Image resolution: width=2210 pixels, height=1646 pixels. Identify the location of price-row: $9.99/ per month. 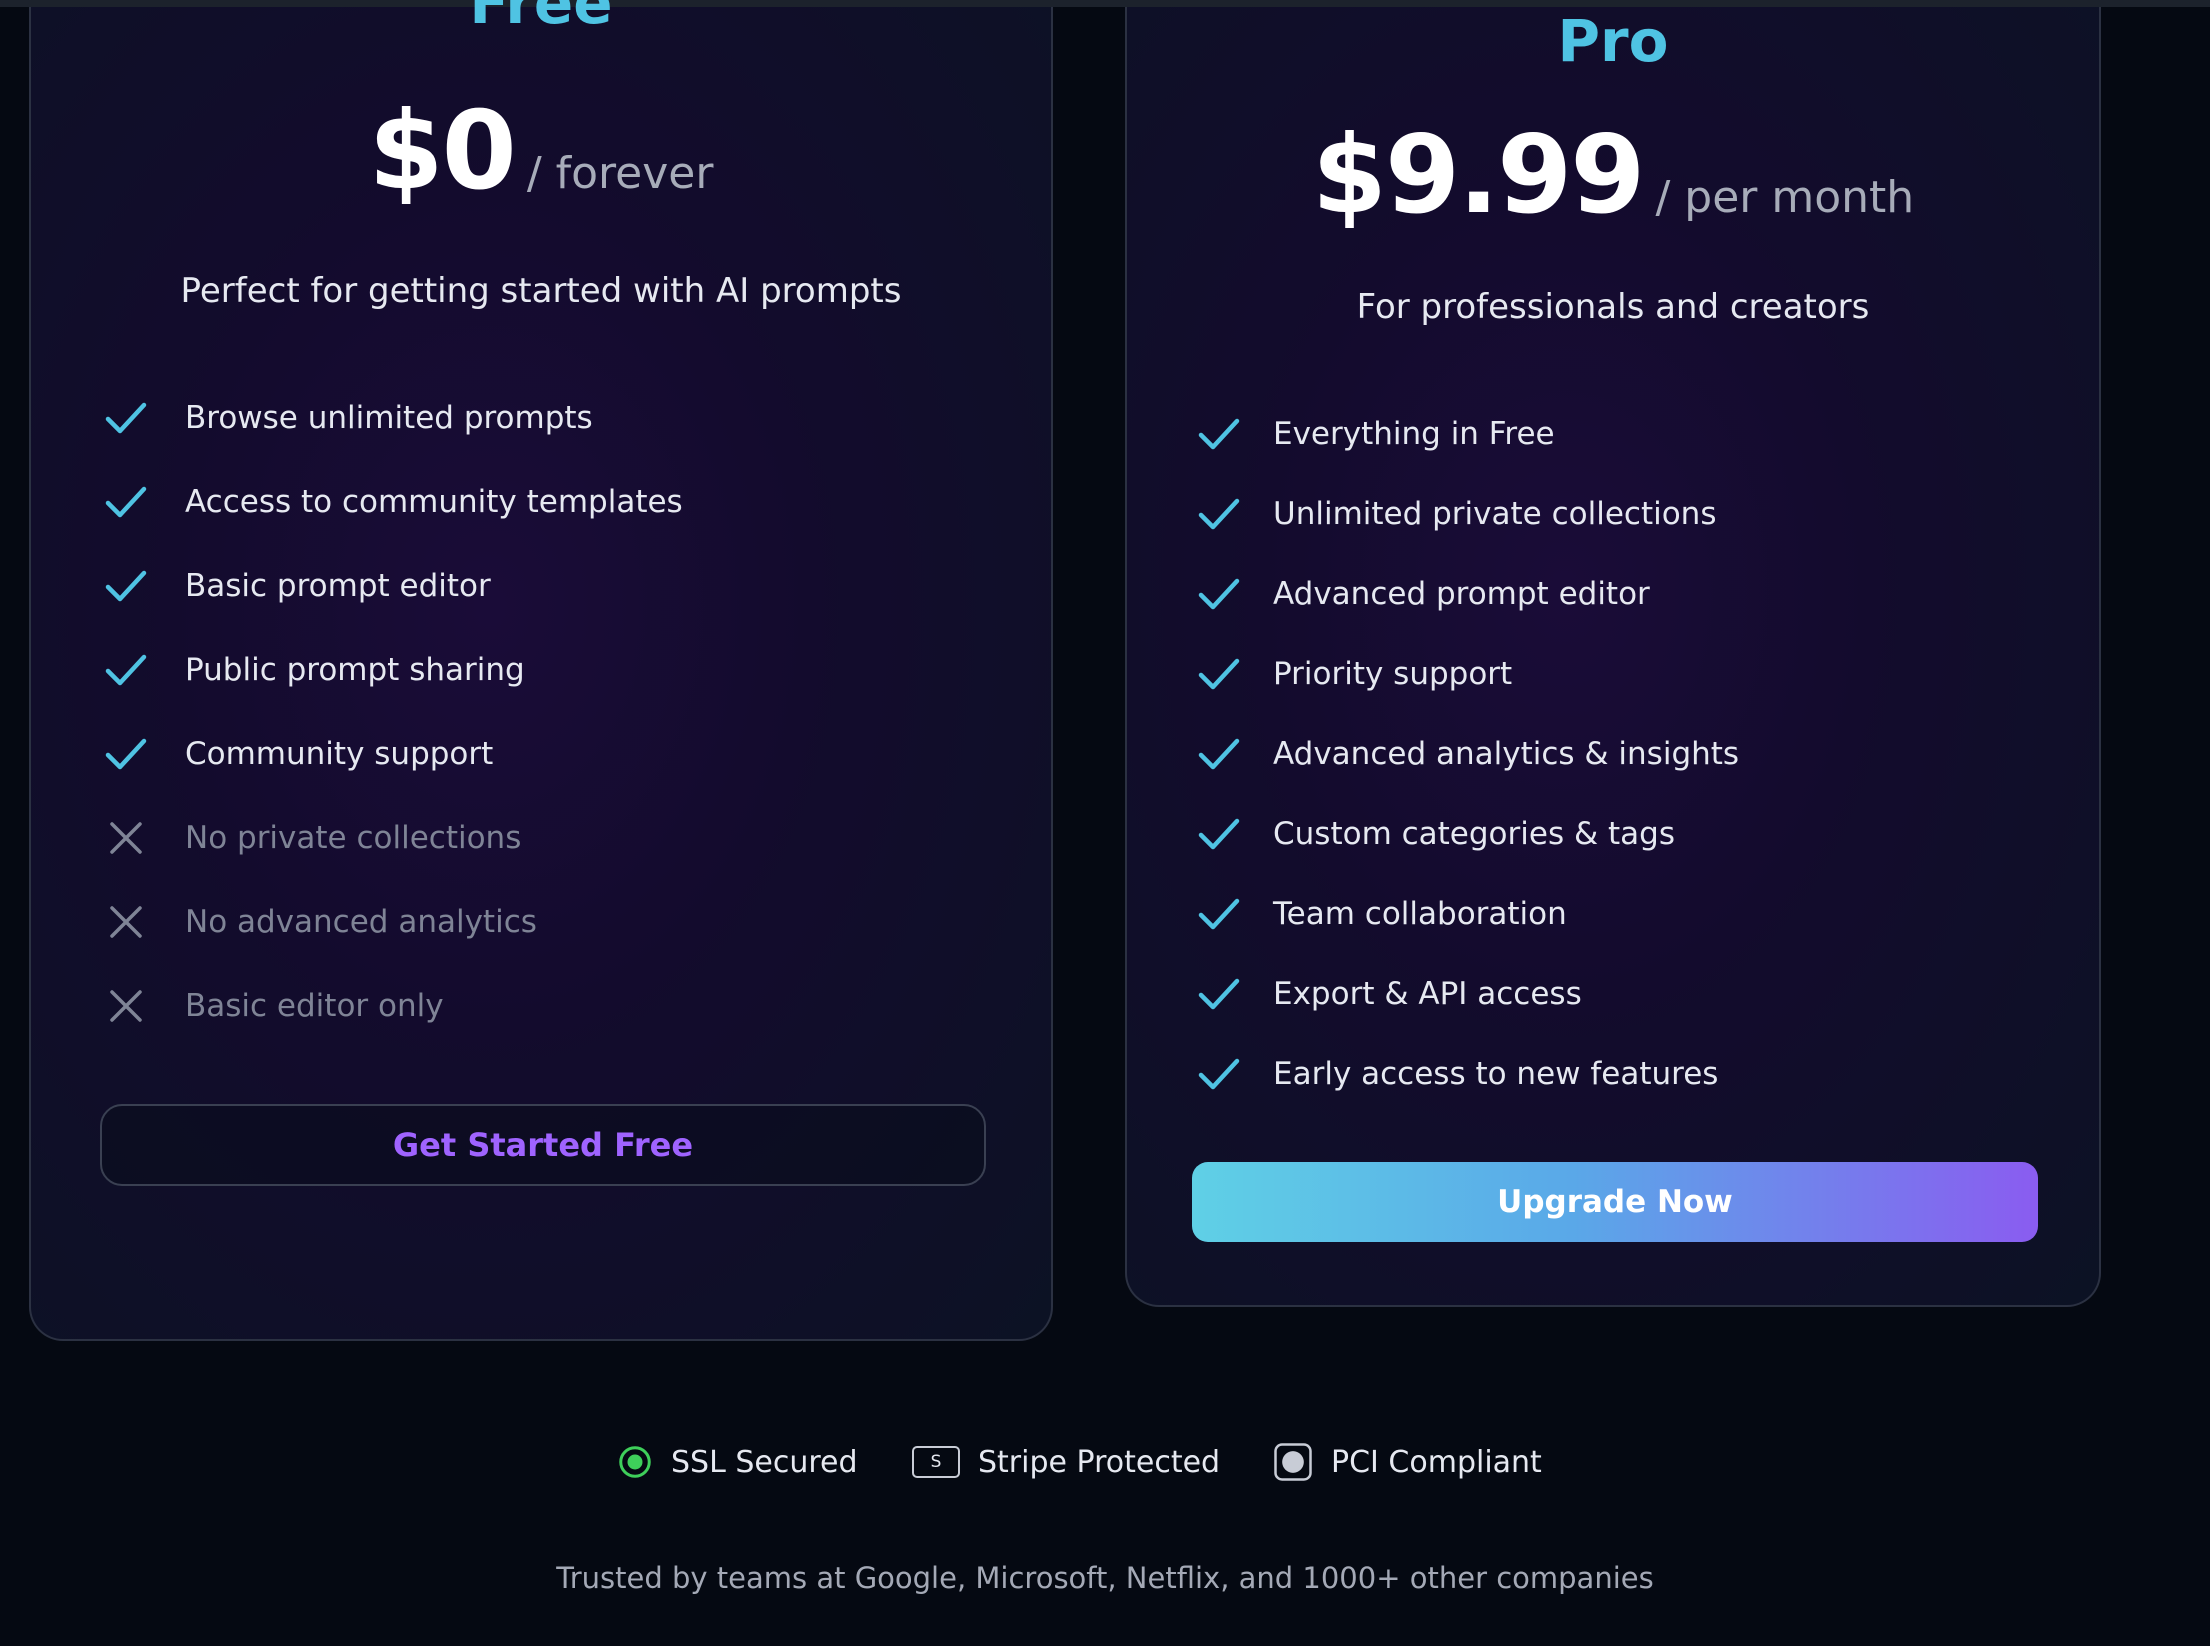
(1613, 175).